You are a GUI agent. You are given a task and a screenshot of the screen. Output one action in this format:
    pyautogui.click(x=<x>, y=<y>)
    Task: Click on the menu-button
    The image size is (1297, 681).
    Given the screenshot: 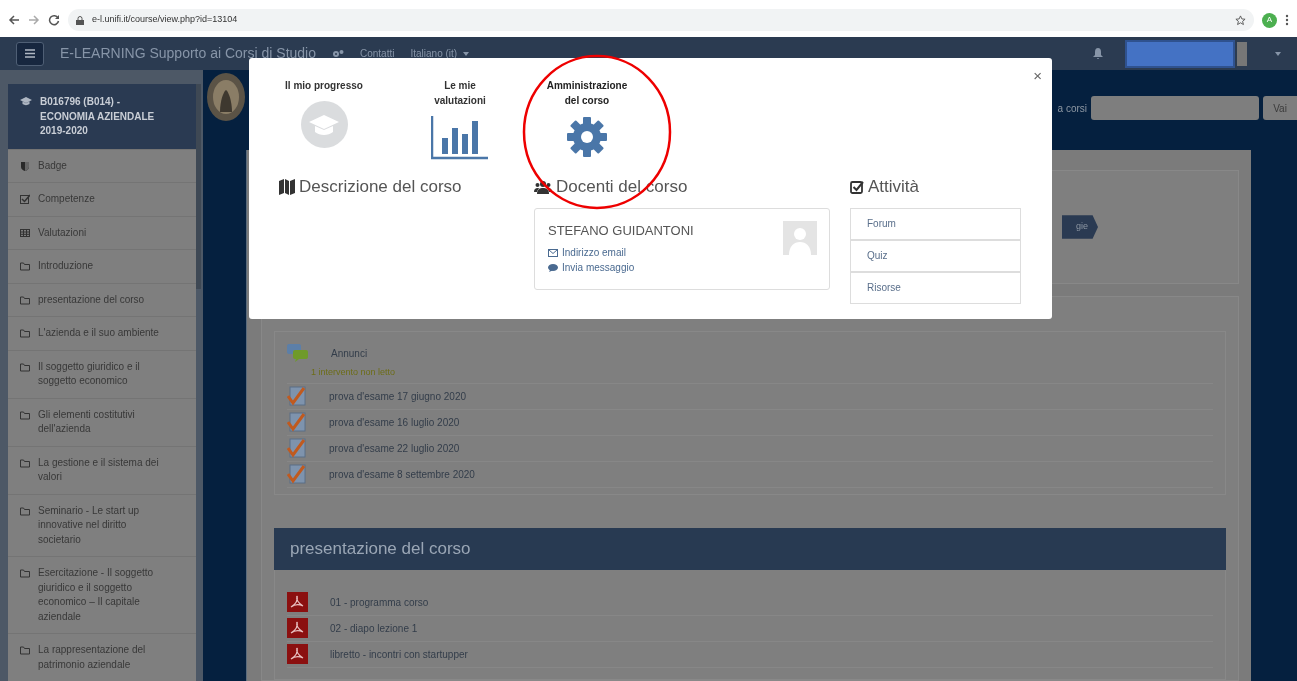 What is the action you would take?
    pyautogui.click(x=30, y=53)
    